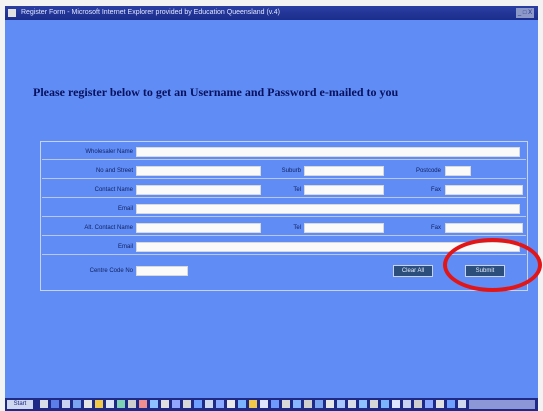  What do you see at coordinates (525, 13) in the screenshot?
I see `window-controls: _ □ X` at bounding box center [525, 13].